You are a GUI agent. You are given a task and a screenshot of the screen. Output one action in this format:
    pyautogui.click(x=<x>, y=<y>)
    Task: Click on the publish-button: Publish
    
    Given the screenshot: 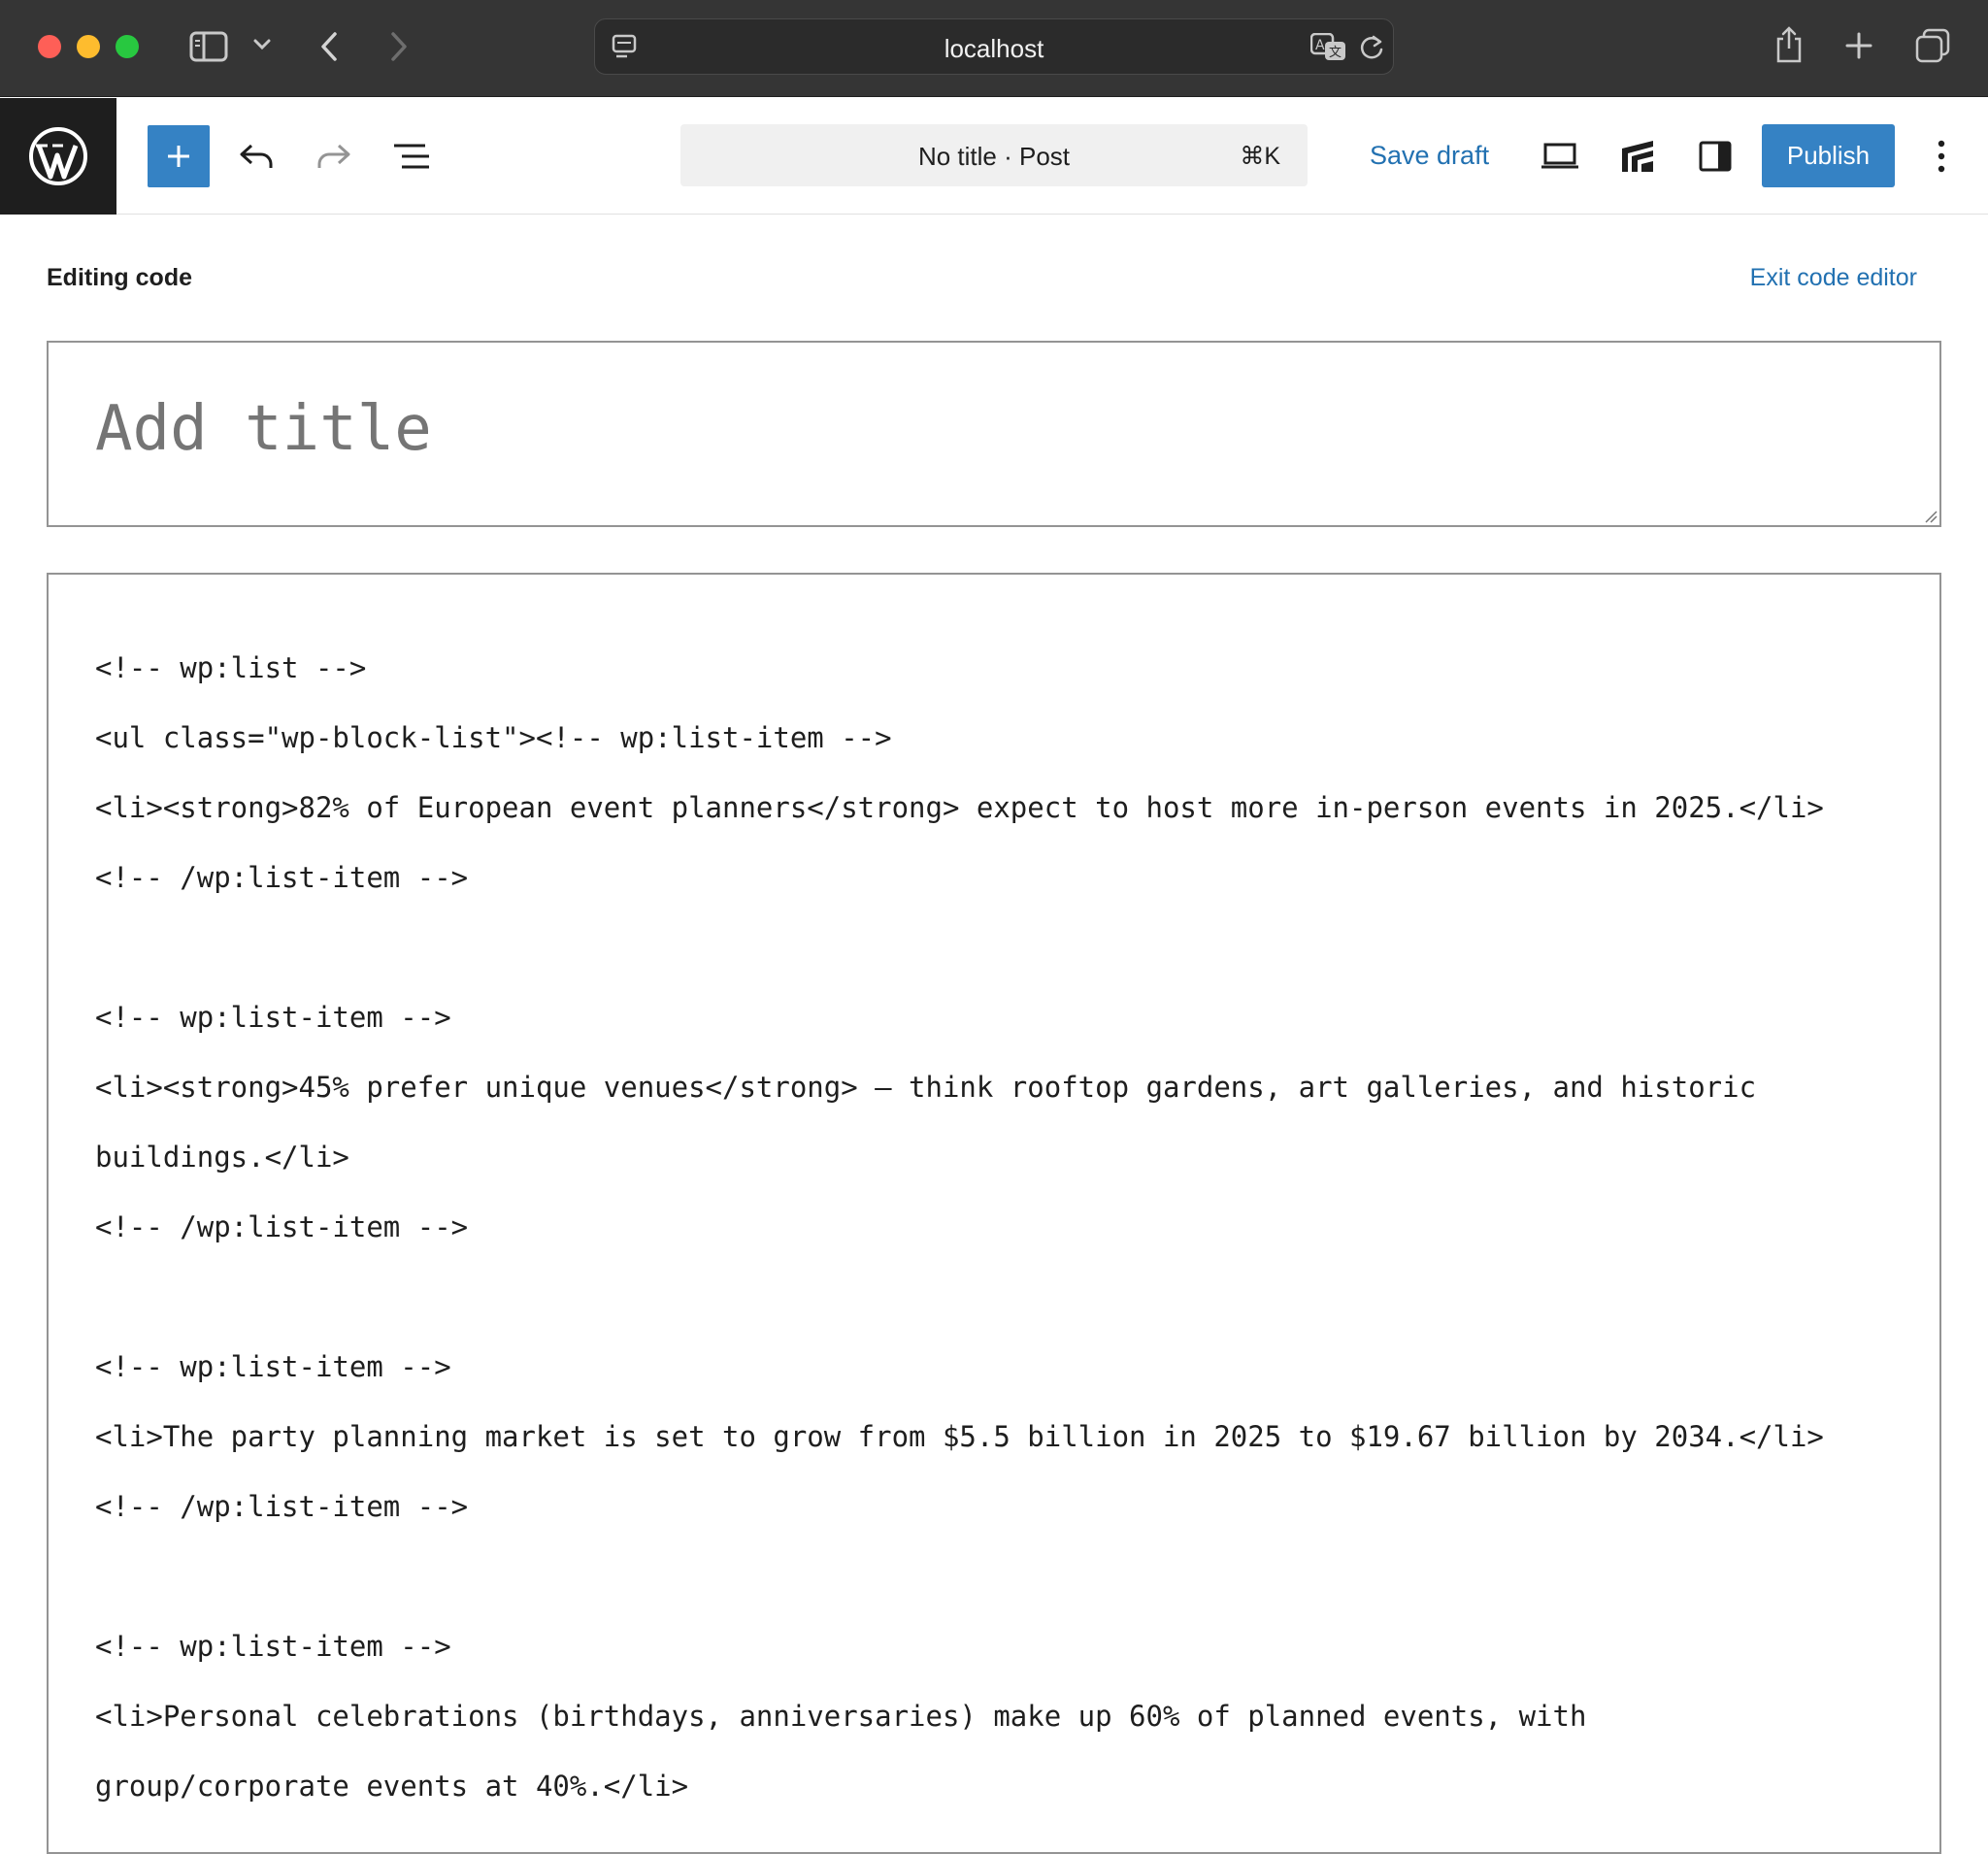 What is the action you would take?
    pyautogui.click(x=1829, y=155)
    